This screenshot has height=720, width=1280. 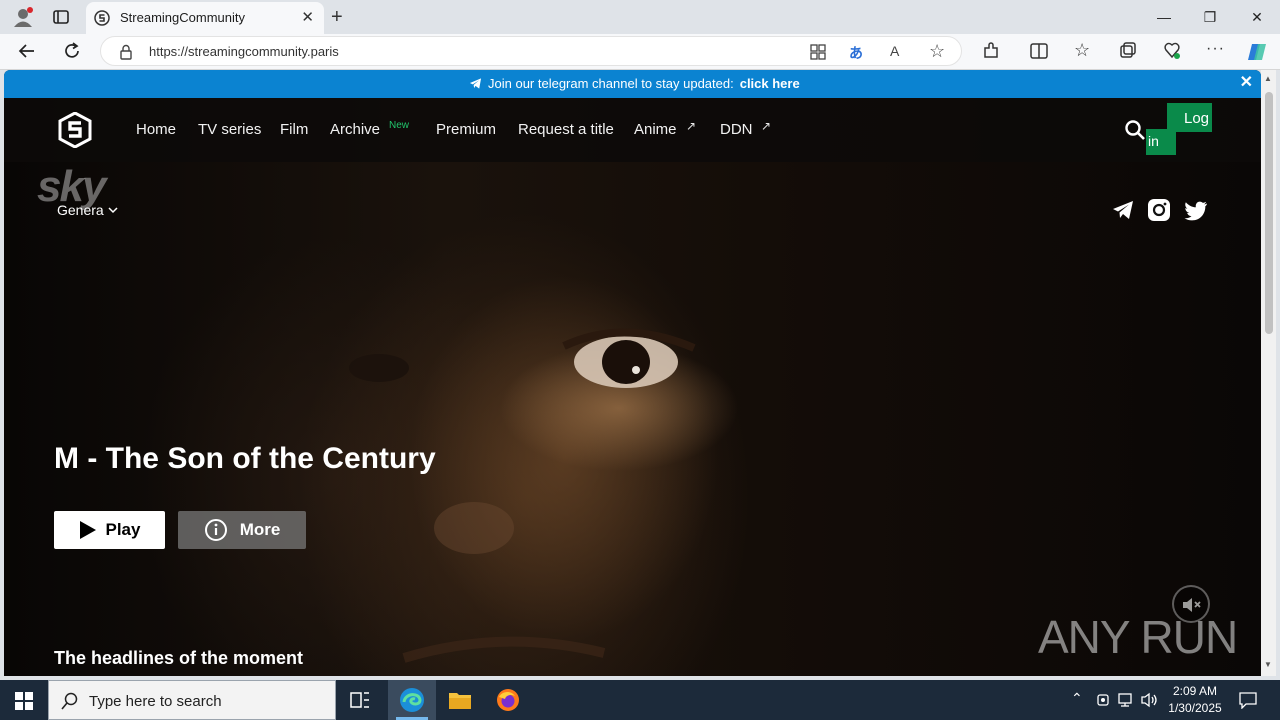 What do you see at coordinates (1217, 51) in the screenshot?
I see `more-menu-icon: ···` at bounding box center [1217, 51].